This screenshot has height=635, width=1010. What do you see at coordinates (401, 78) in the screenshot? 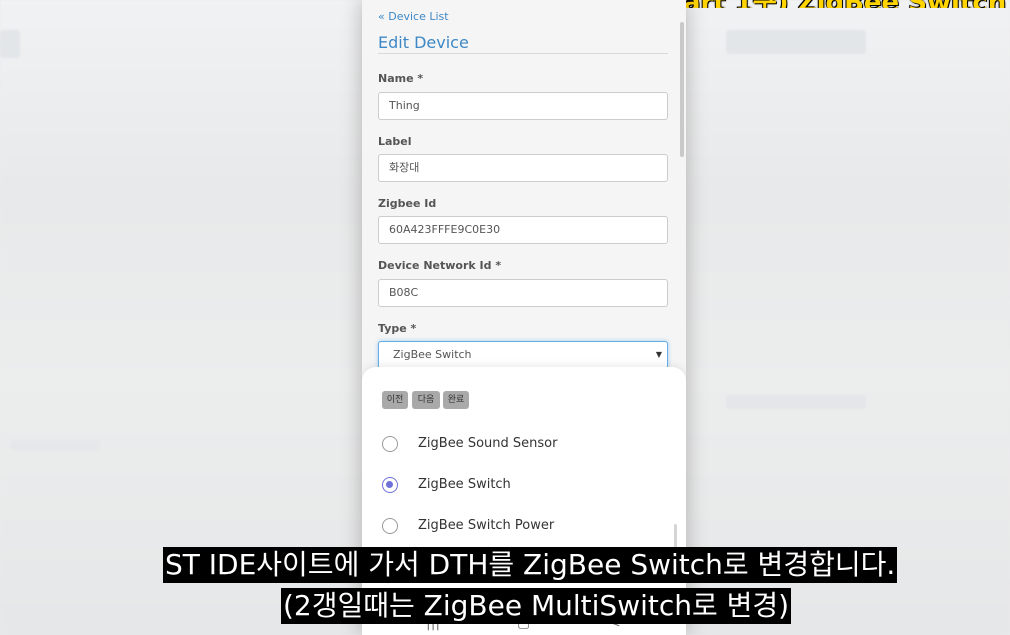
I see `name-label: Name *` at bounding box center [401, 78].